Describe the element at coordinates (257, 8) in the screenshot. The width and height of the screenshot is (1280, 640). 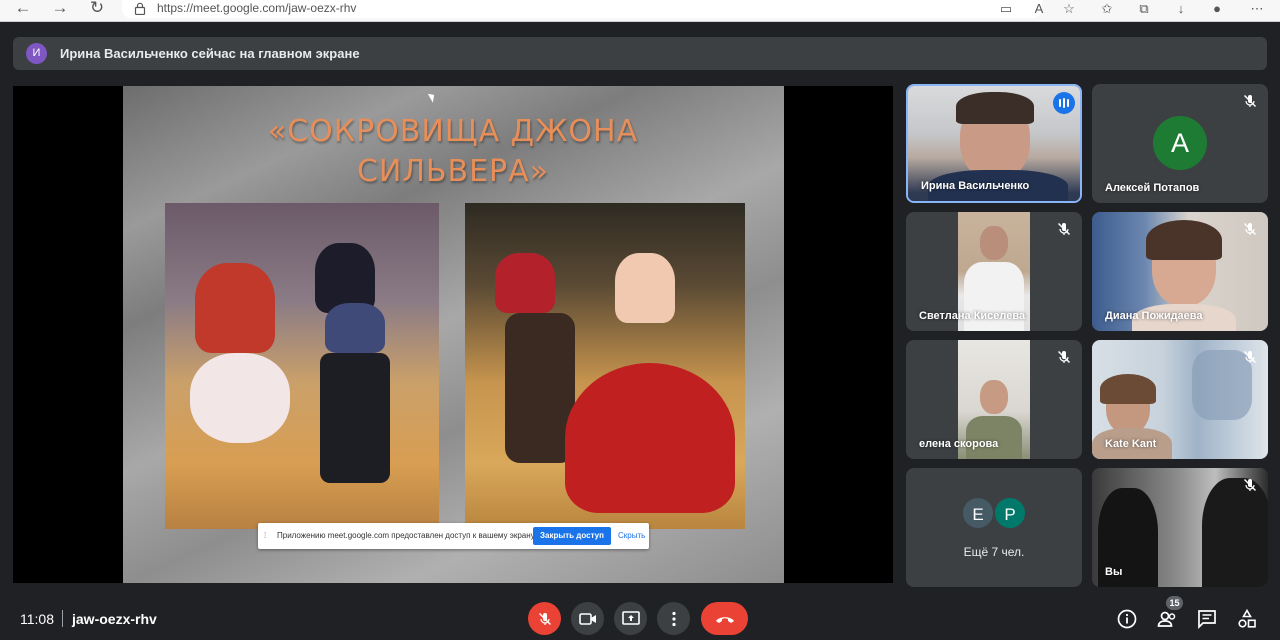
I see `url-text: https://meet.google.com/jaw-oezx-rhv` at that location.